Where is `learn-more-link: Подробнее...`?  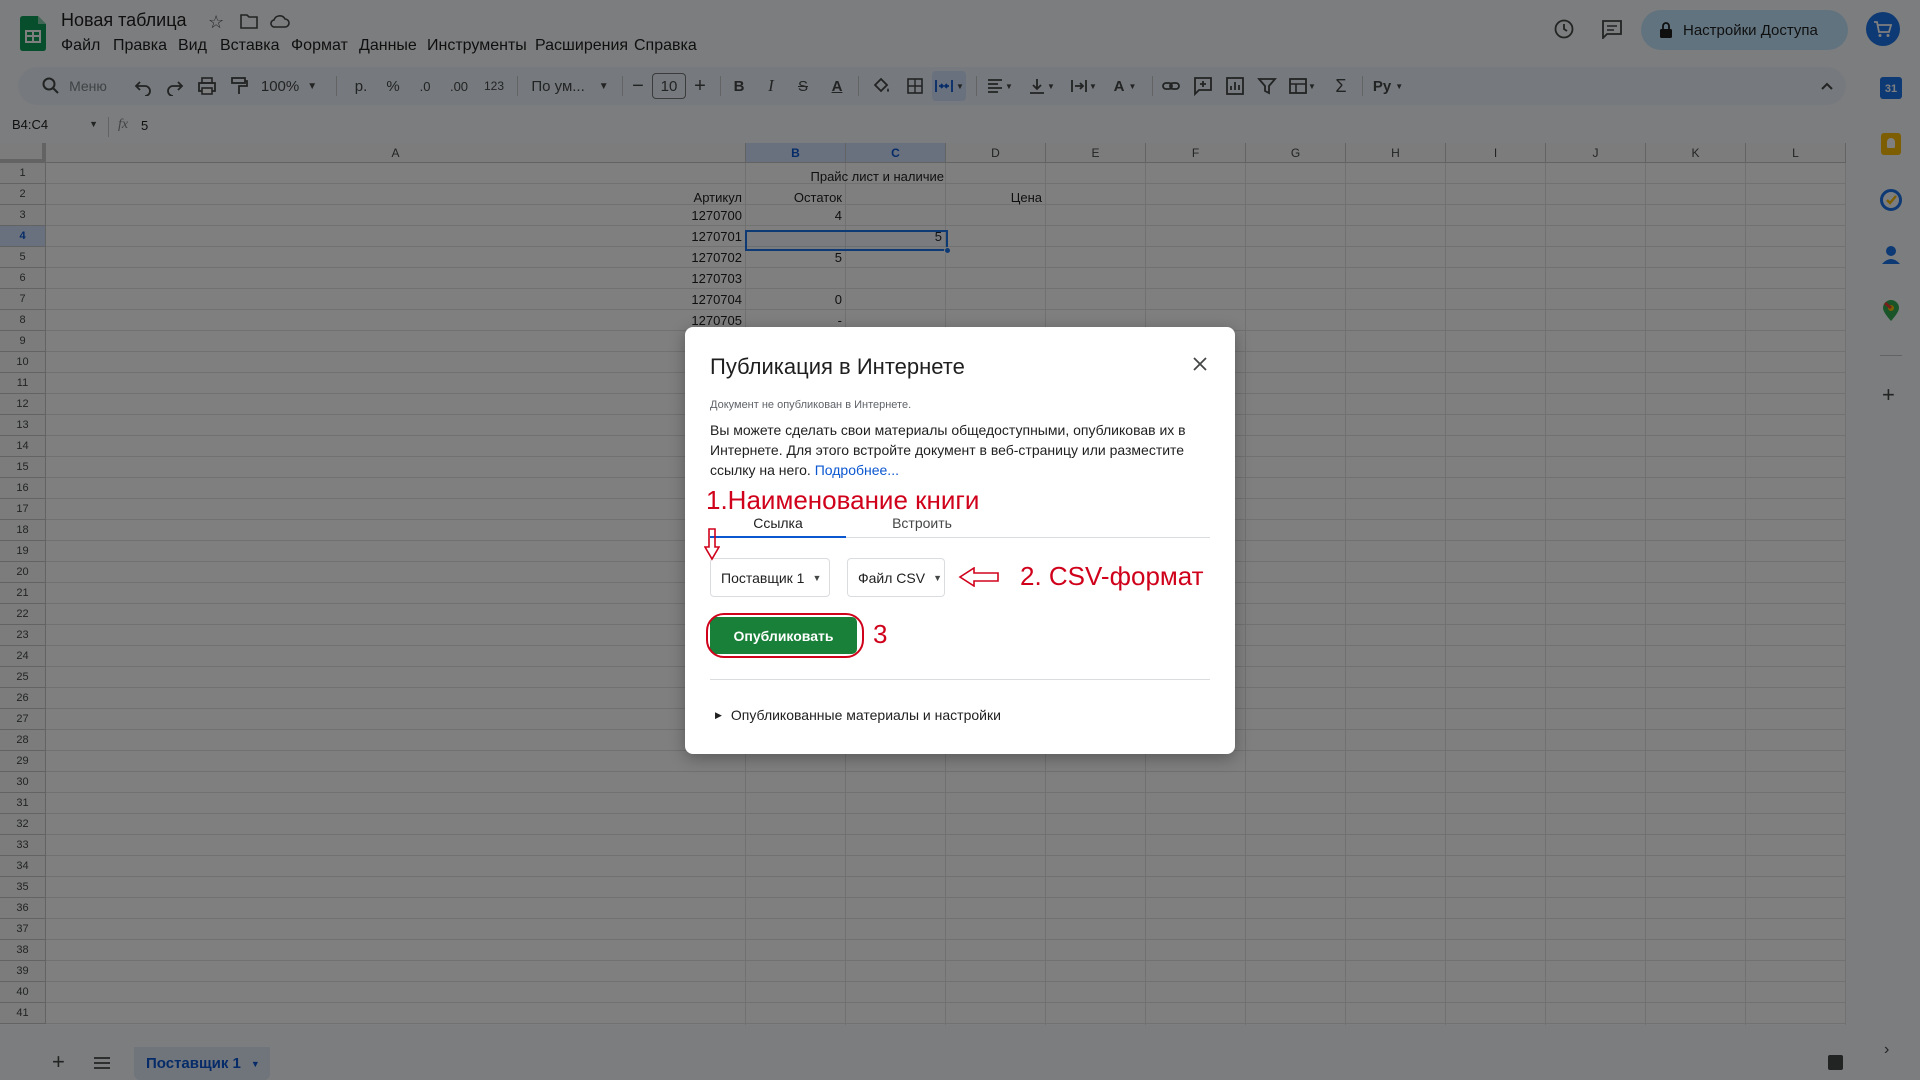
learn-more-link: Подробнее... is located at coordinates (857, 470).